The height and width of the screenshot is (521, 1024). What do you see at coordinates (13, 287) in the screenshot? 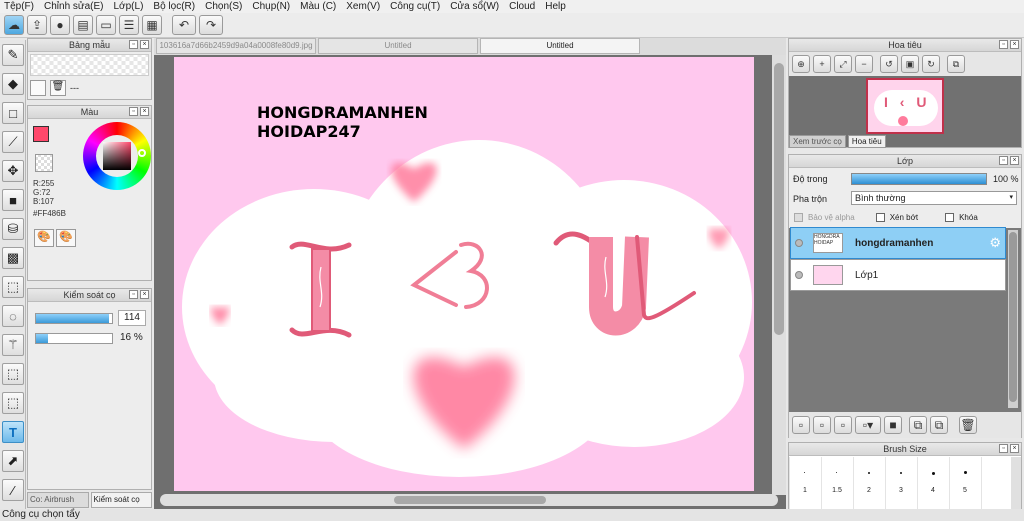
I see `select-dotted-icon: ⬚` at bounding box center [13, 287].